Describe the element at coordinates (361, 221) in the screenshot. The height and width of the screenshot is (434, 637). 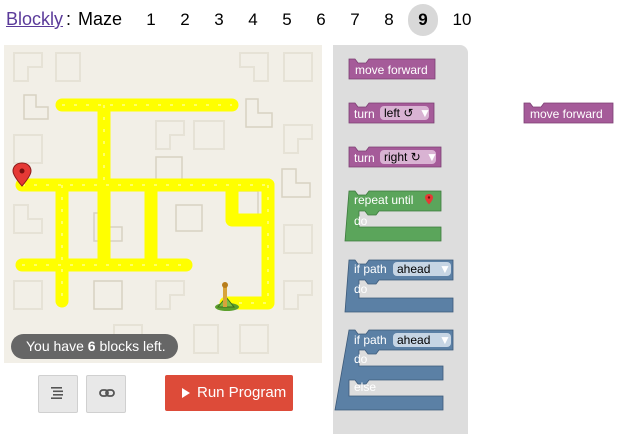
I see `repeat-do-label: do` at that location.